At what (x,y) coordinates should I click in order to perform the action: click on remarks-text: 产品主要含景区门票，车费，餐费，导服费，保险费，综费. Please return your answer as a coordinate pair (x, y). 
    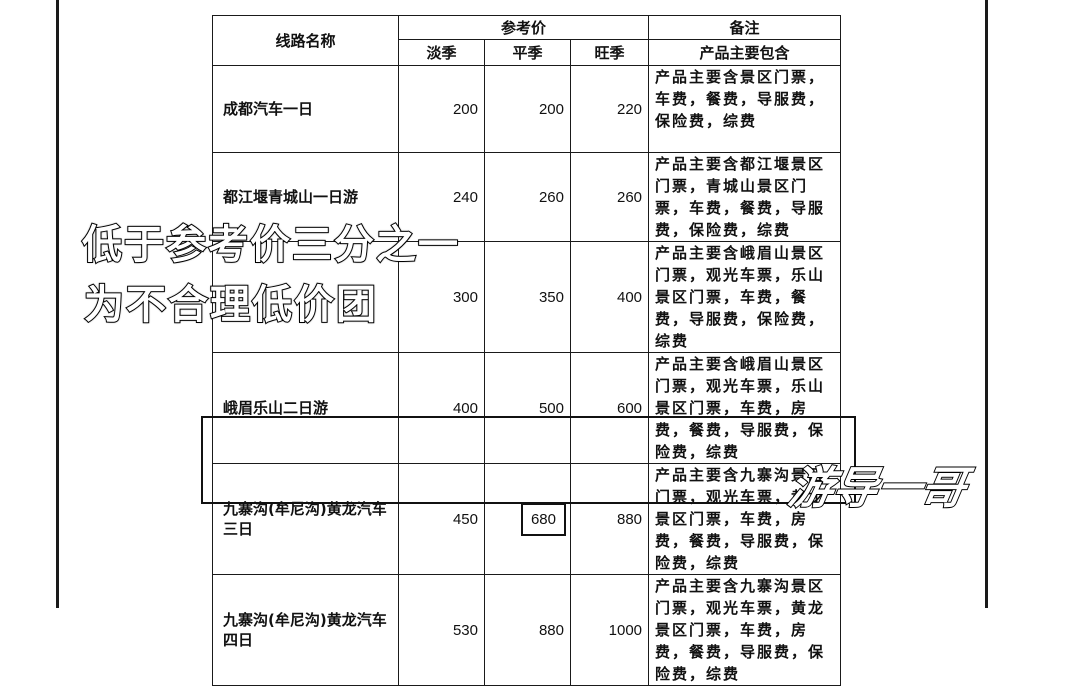
    Looking at the image, I should click on (745, 109).